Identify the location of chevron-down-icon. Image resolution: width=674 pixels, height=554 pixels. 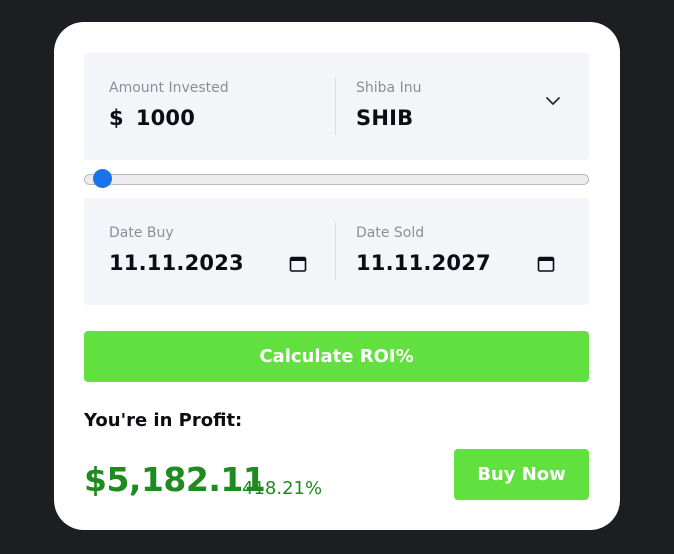
(553, 101).